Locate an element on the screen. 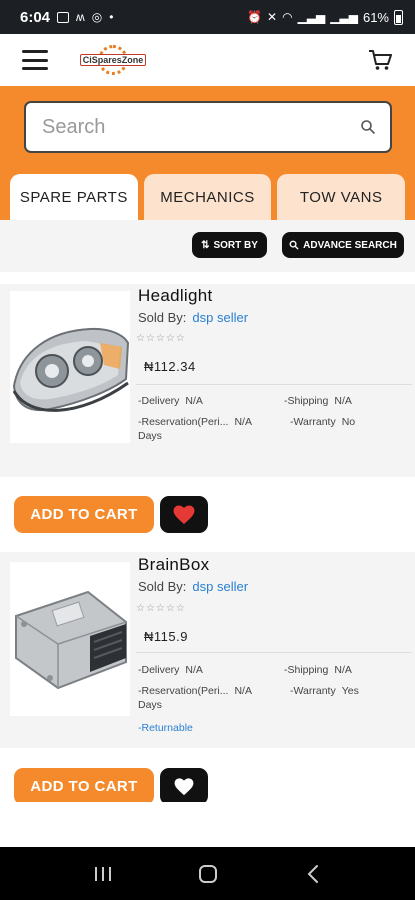 The width and height of the screenshot is (415, 900). search-box is located at coordinates (208, 127).